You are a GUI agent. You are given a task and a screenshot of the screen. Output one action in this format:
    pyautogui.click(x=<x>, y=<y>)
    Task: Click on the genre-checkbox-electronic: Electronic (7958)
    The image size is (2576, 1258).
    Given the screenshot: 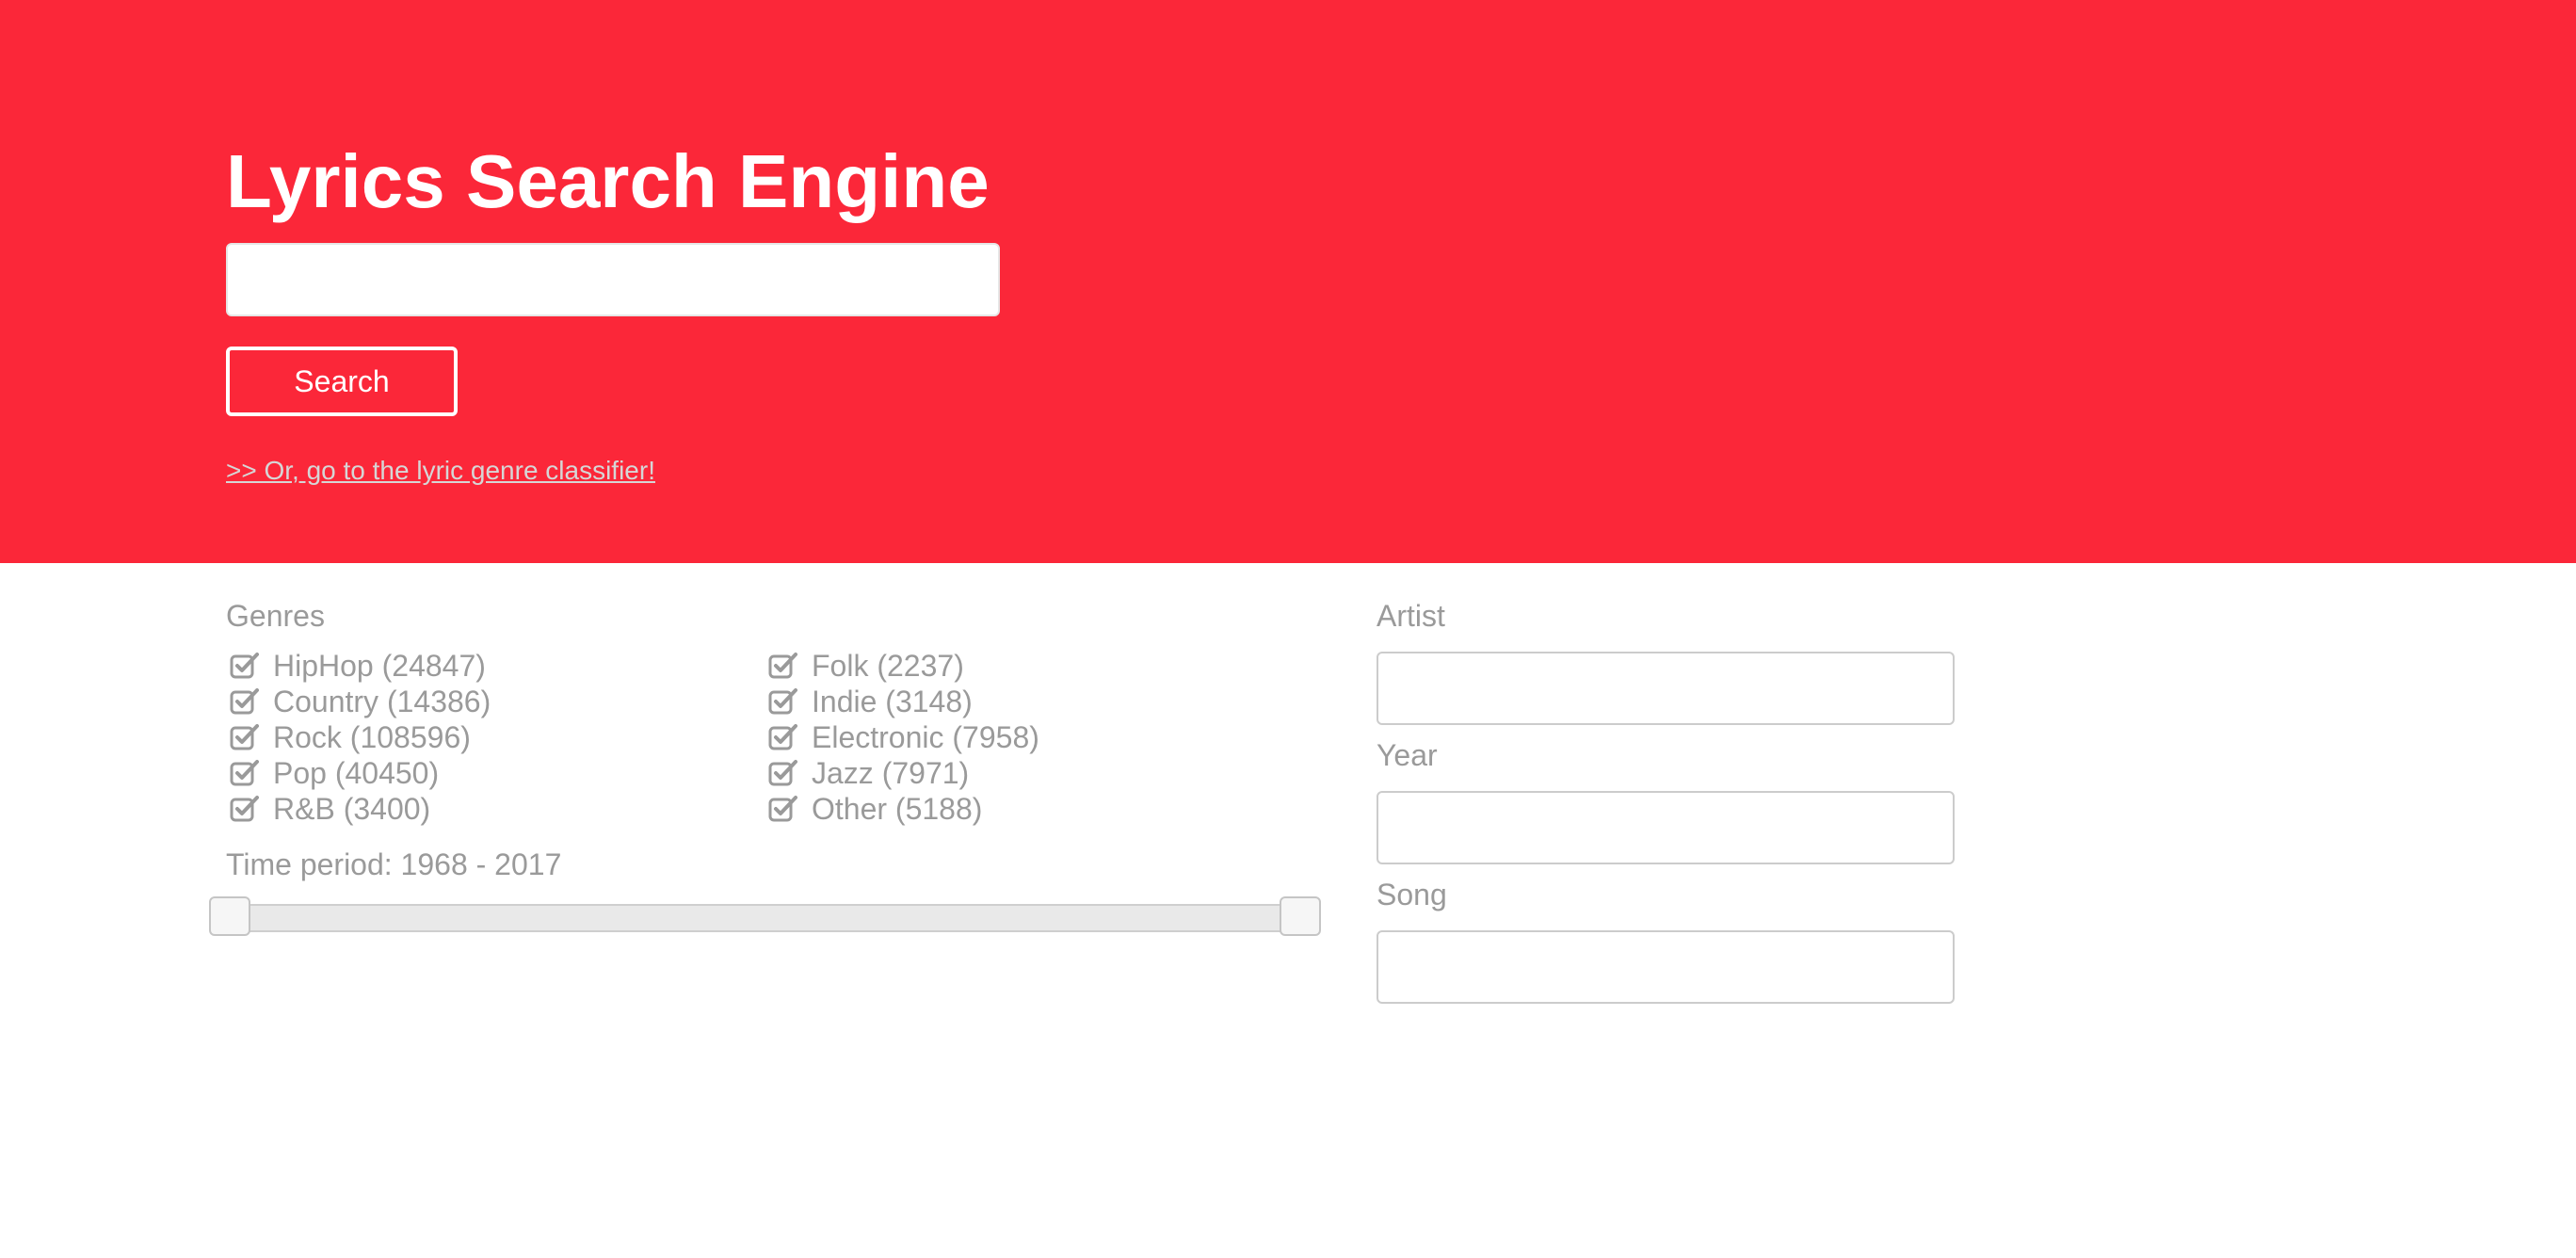 What is the action you would take?
    pyautogui.click(x=903, y=737)
    